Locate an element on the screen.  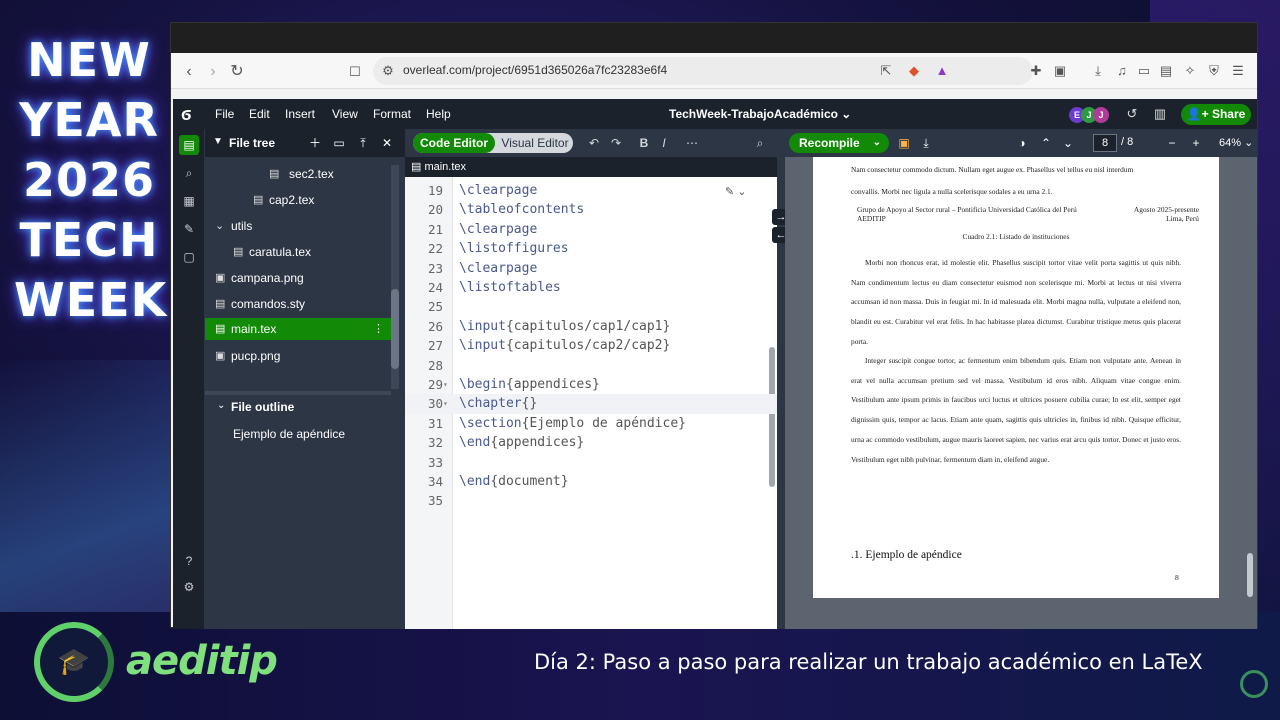
visual-editor-button: Visual Editor is located at coordinates (535, 143).